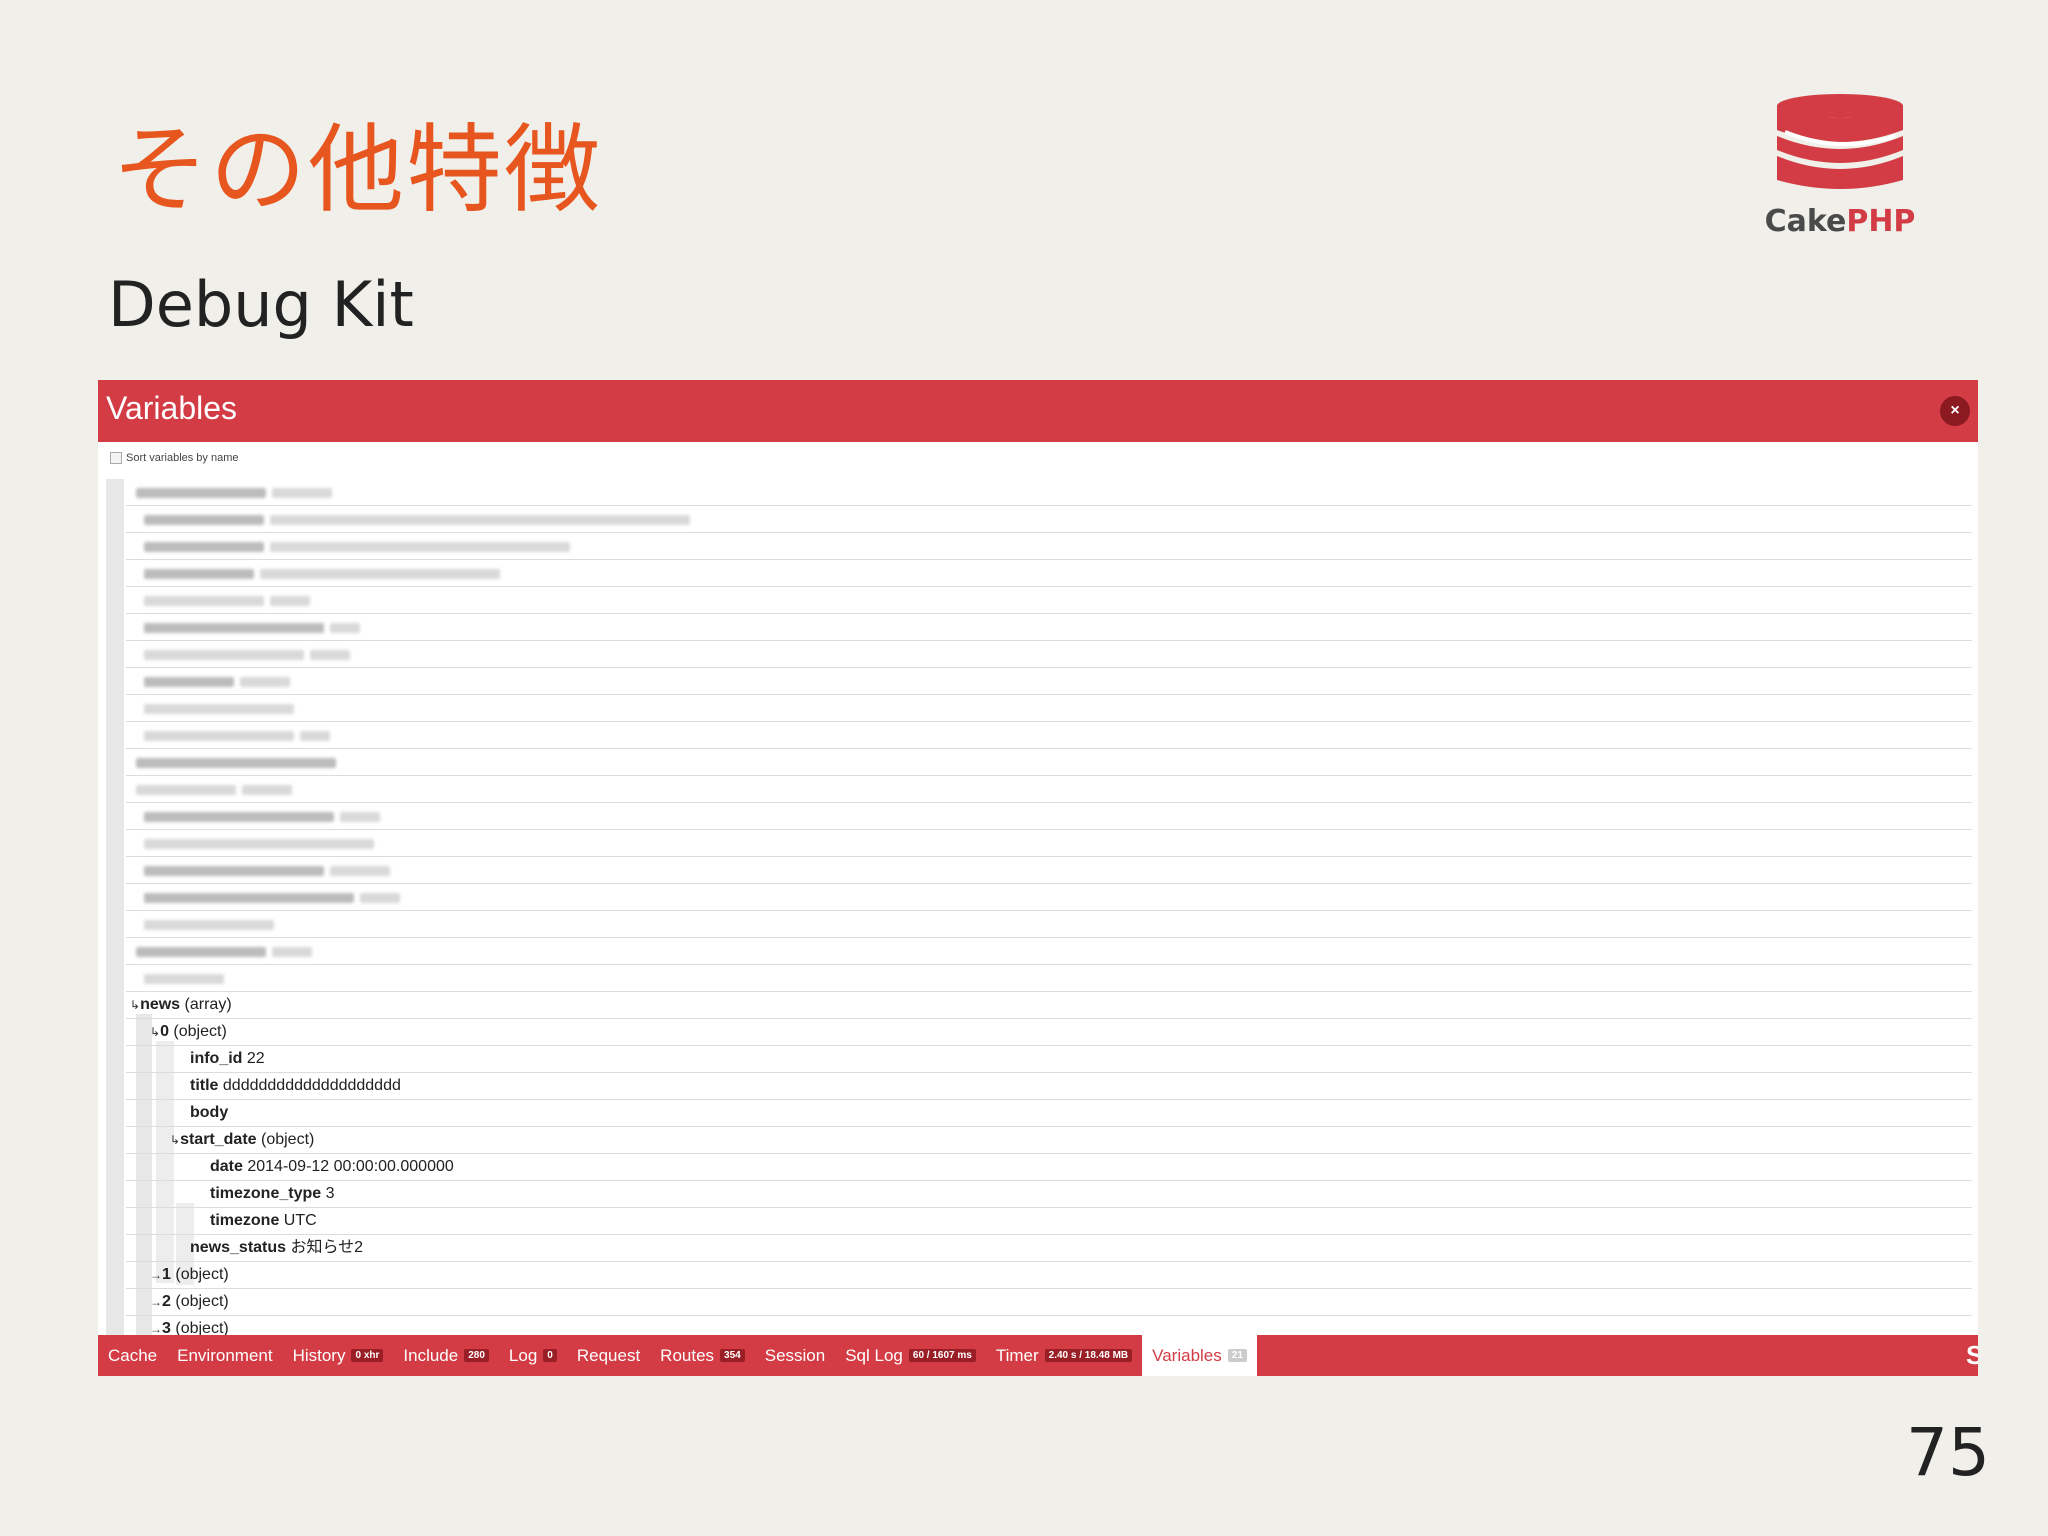  I want to click on cake-icon, so click(1840, 141).